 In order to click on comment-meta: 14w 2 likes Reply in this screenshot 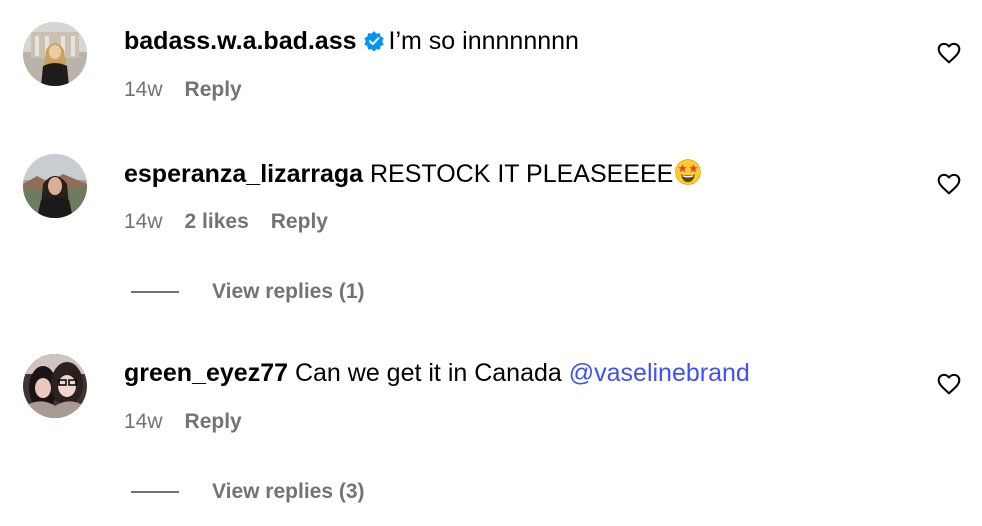, I will do `click(237, 222)`.